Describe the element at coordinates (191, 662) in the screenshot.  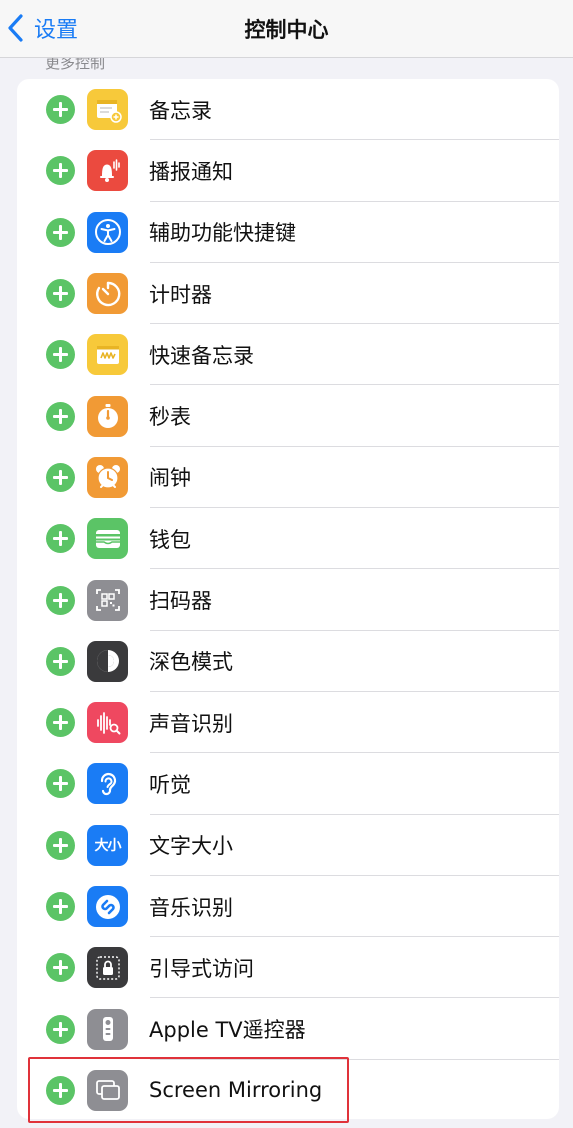
I see `list-item-label: 深色模式` at that location.